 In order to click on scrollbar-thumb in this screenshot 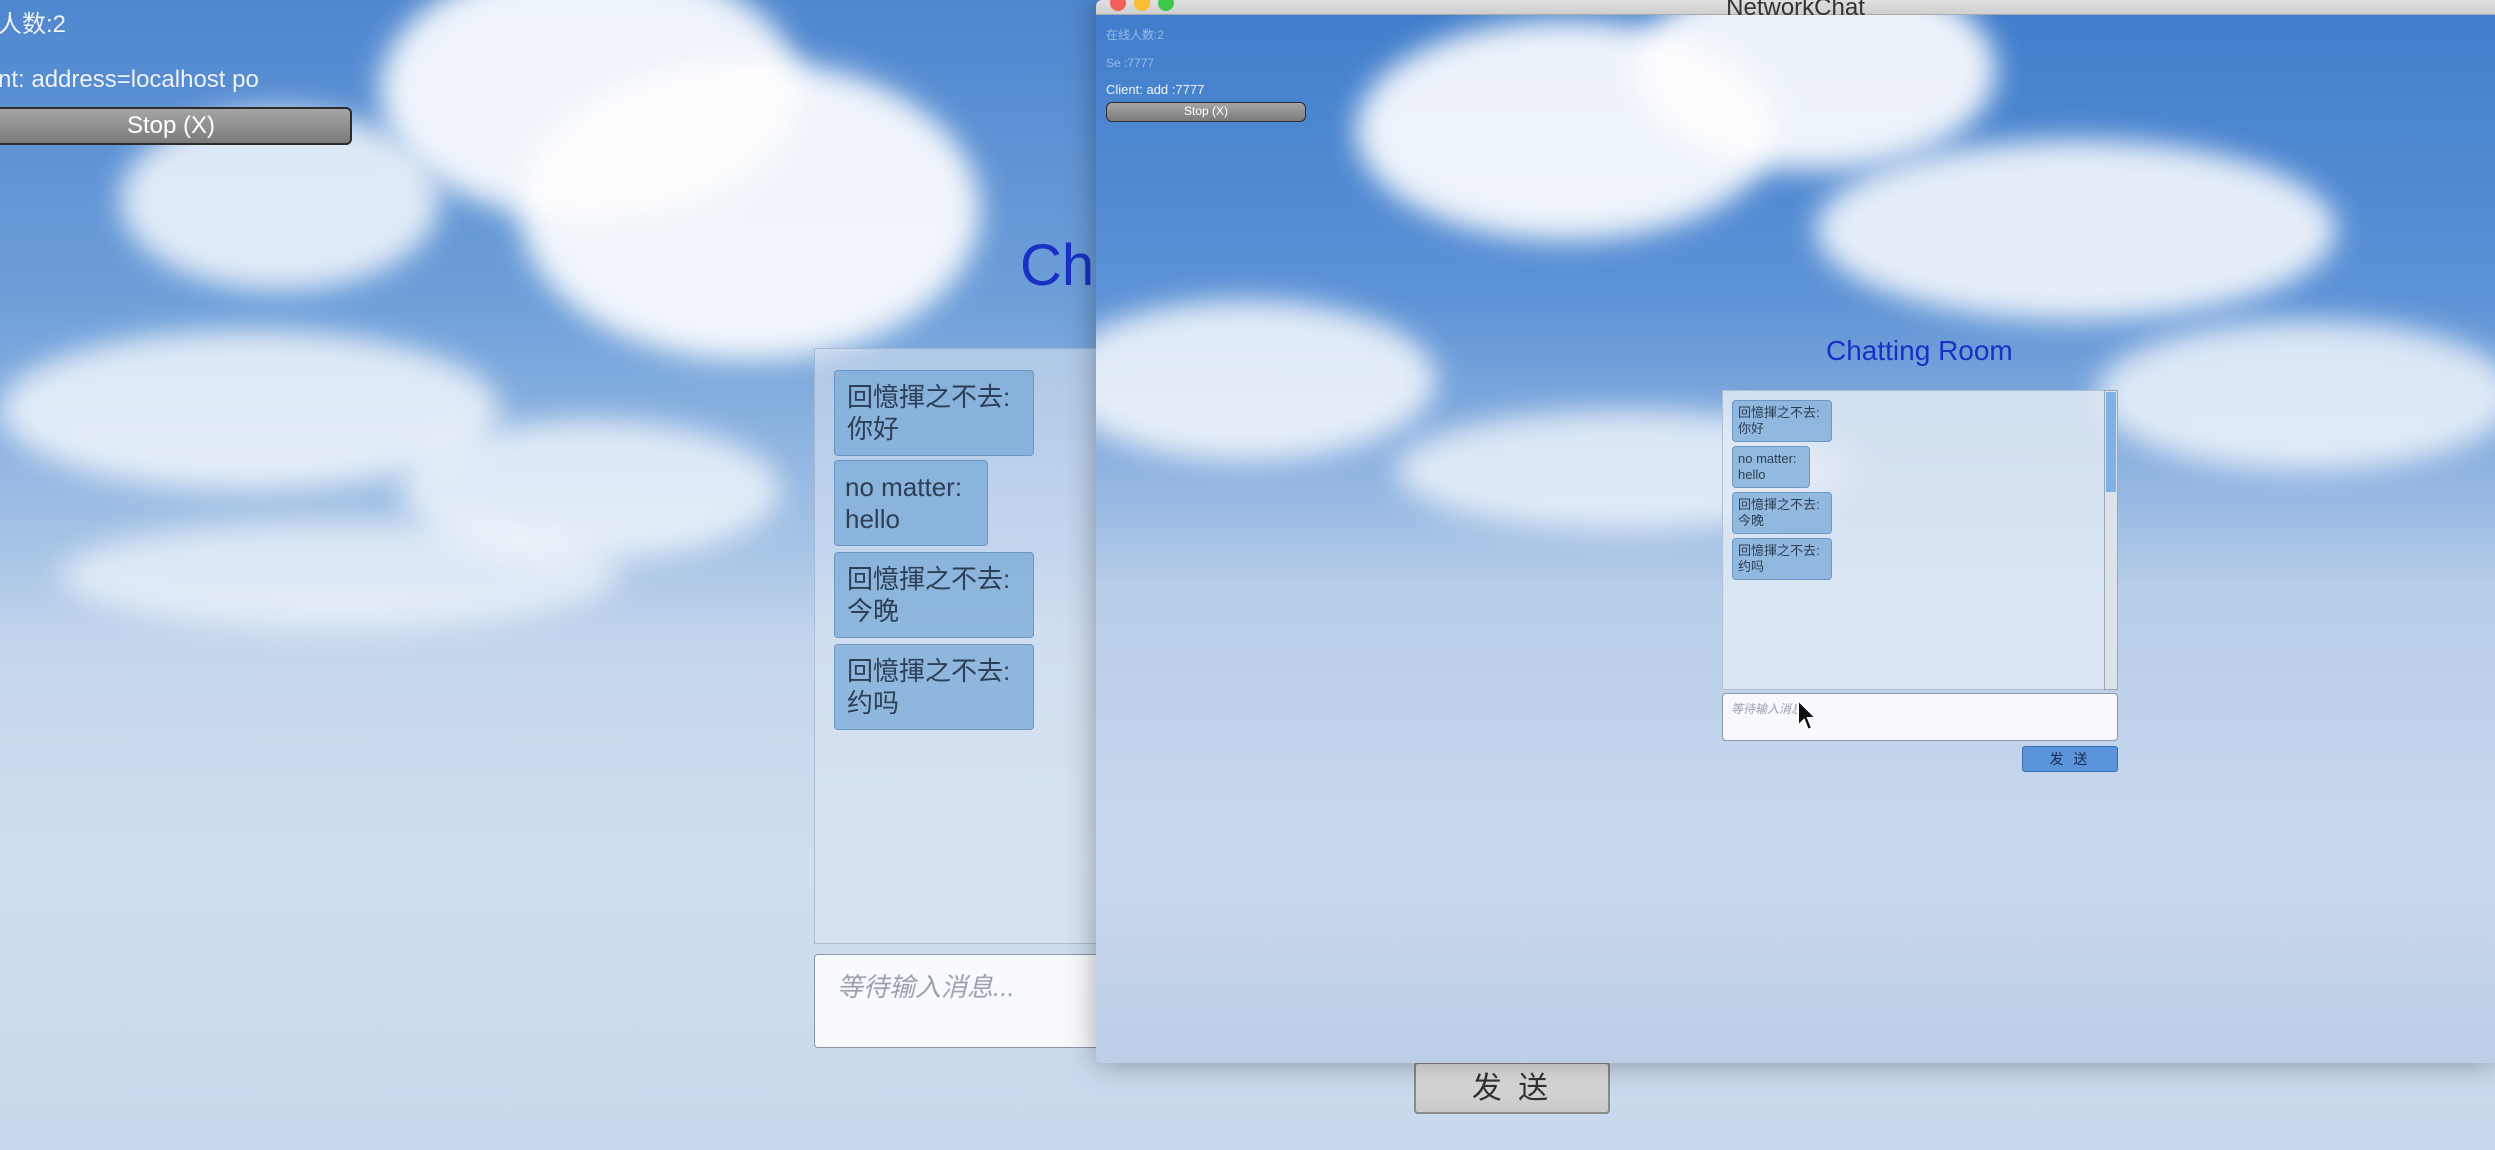, I will do `click(2111, 442)`.